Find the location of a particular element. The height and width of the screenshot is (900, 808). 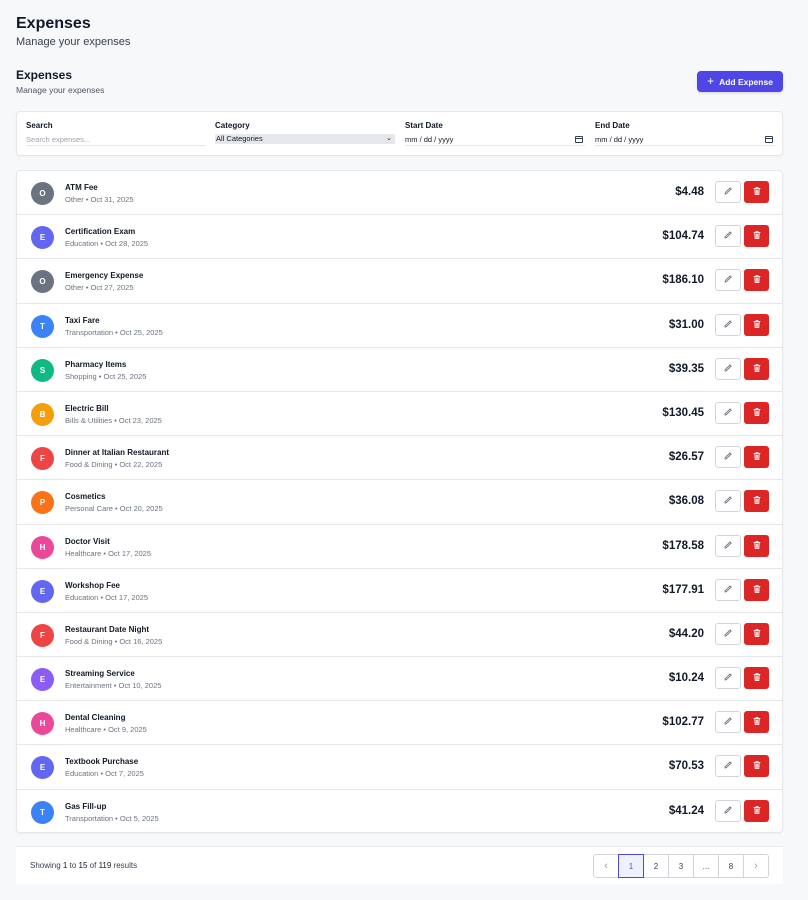

expense-meta: Personal Care • Oct 20, 2025 is located at coordinates (114, 509).